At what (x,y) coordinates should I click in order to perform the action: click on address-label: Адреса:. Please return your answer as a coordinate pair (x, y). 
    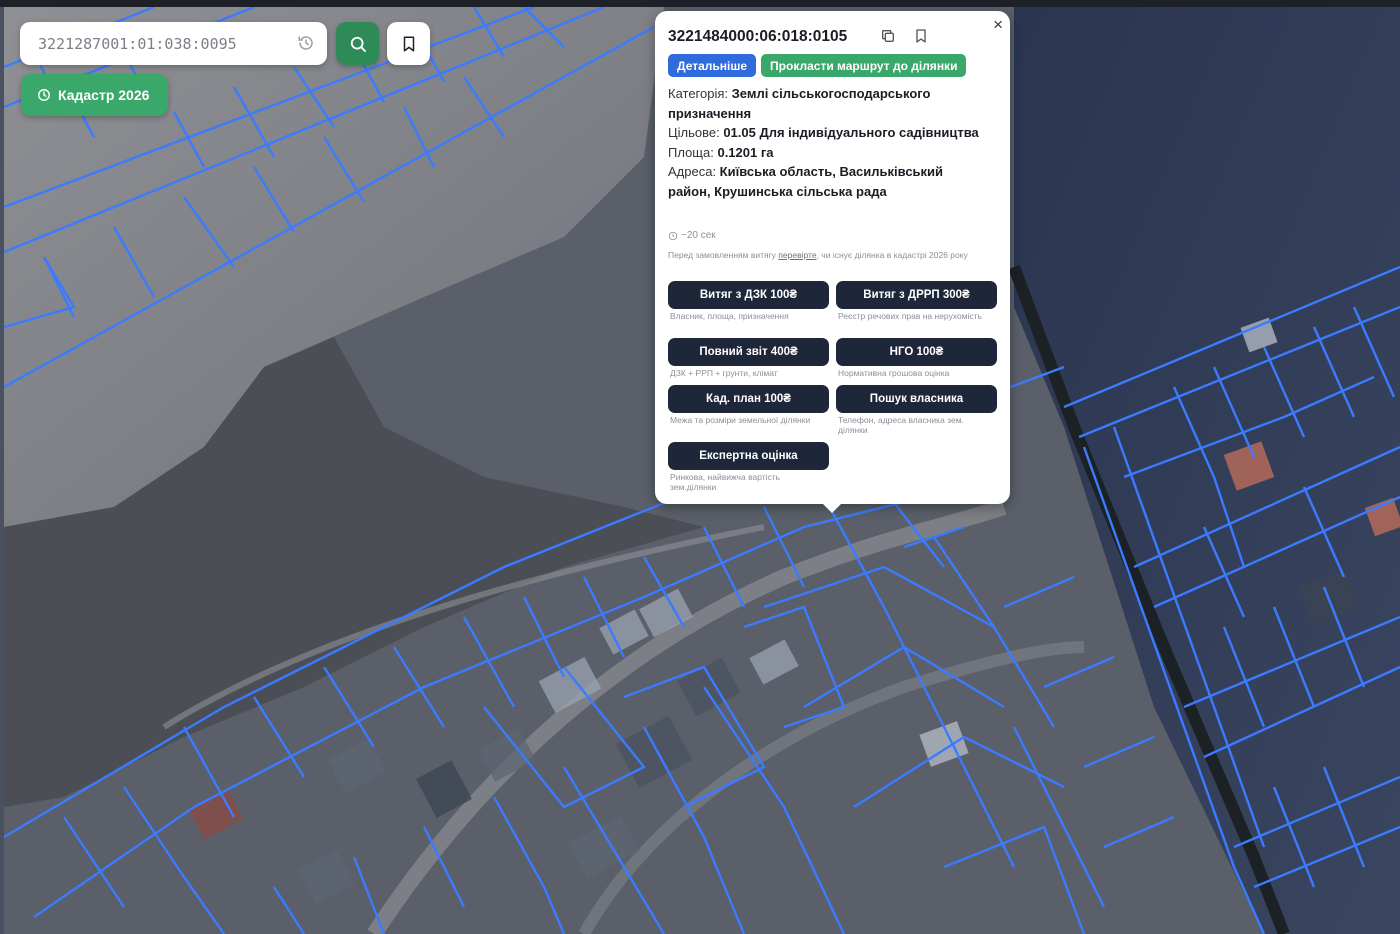
    Looking at the image, I should click on (694, 171).